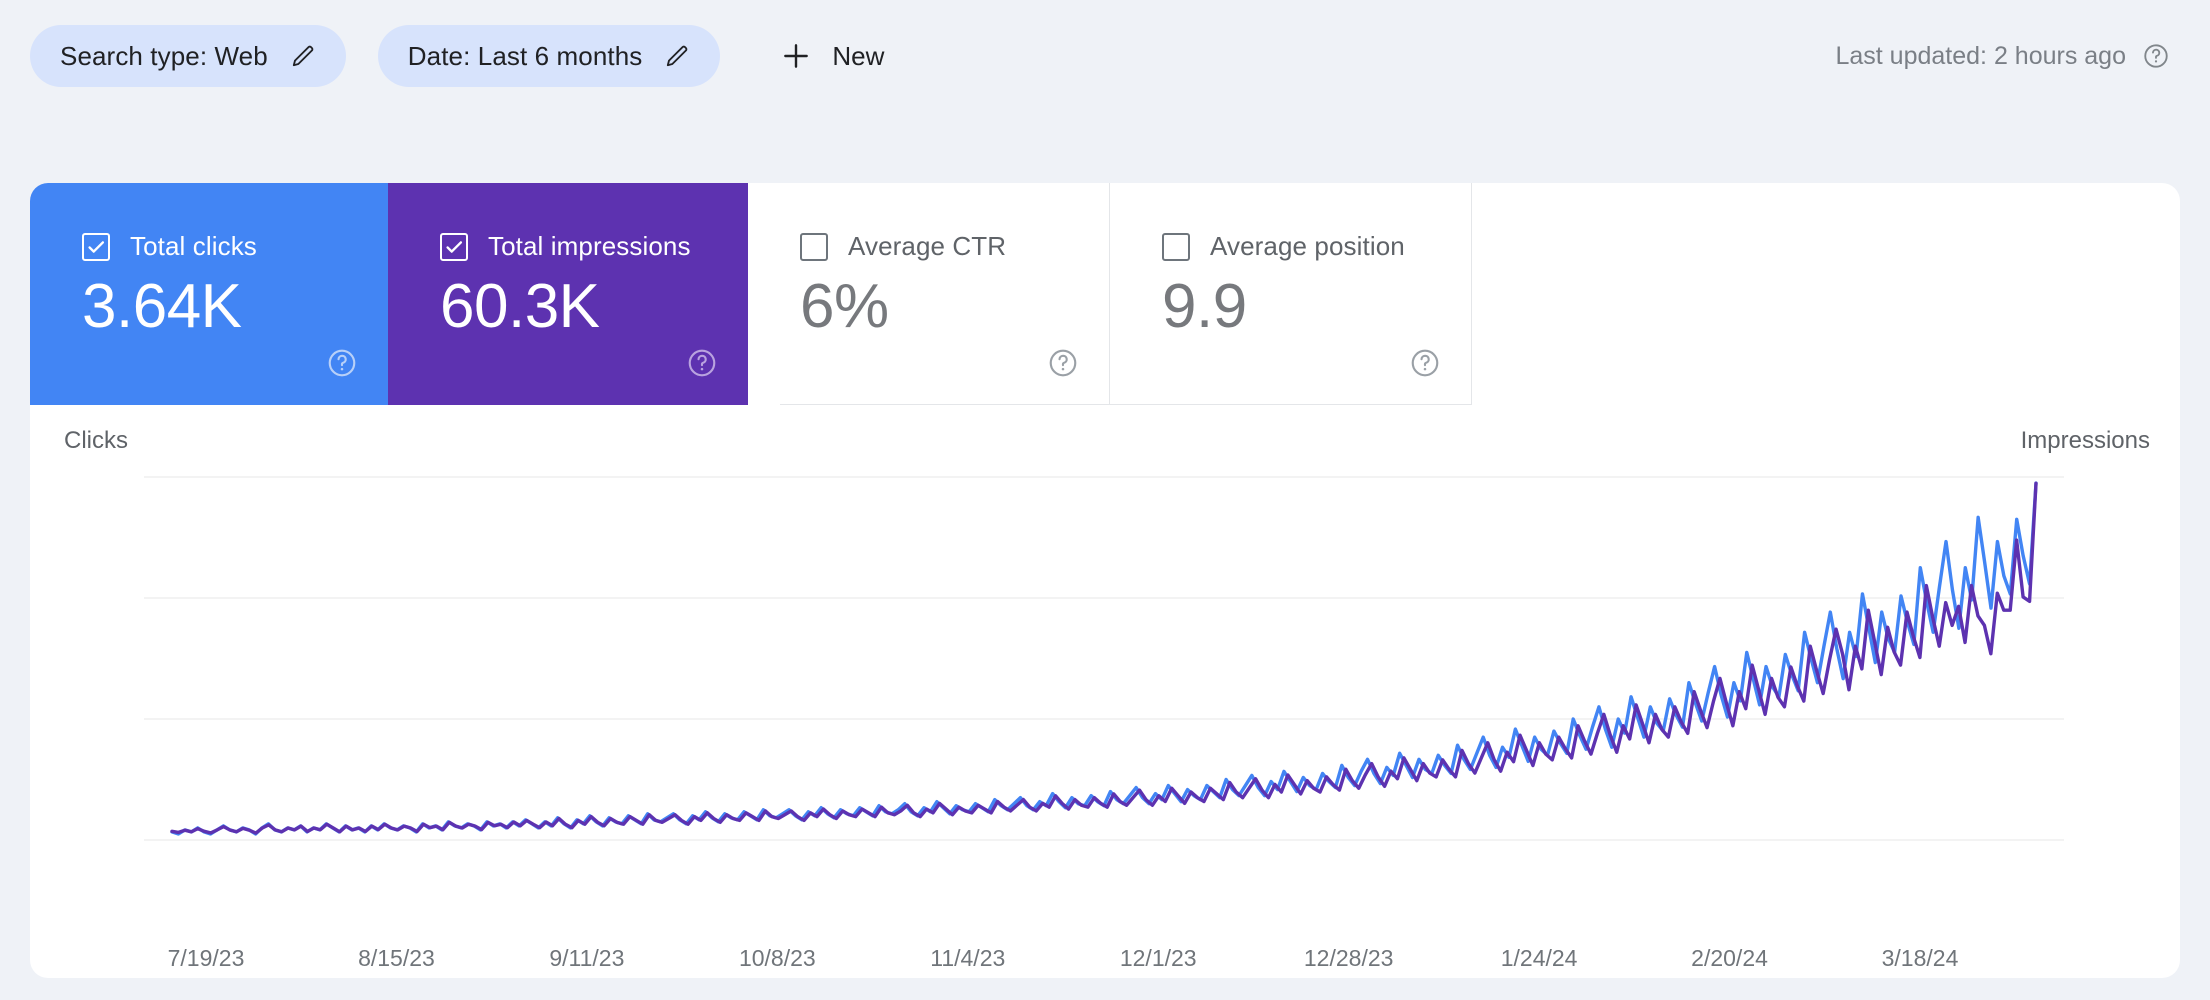  I want to click on chart-x-tick: 12/1/23, so click(1158, 958).